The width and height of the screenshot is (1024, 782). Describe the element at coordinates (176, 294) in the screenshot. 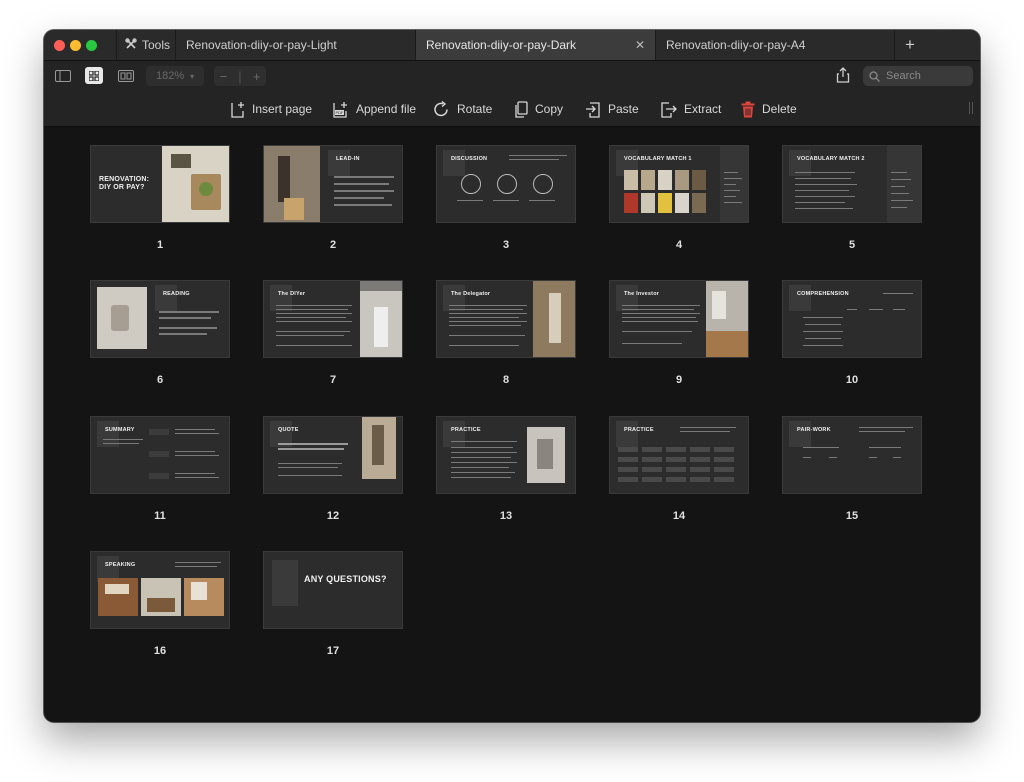

I see `page-title: READING` at that location.